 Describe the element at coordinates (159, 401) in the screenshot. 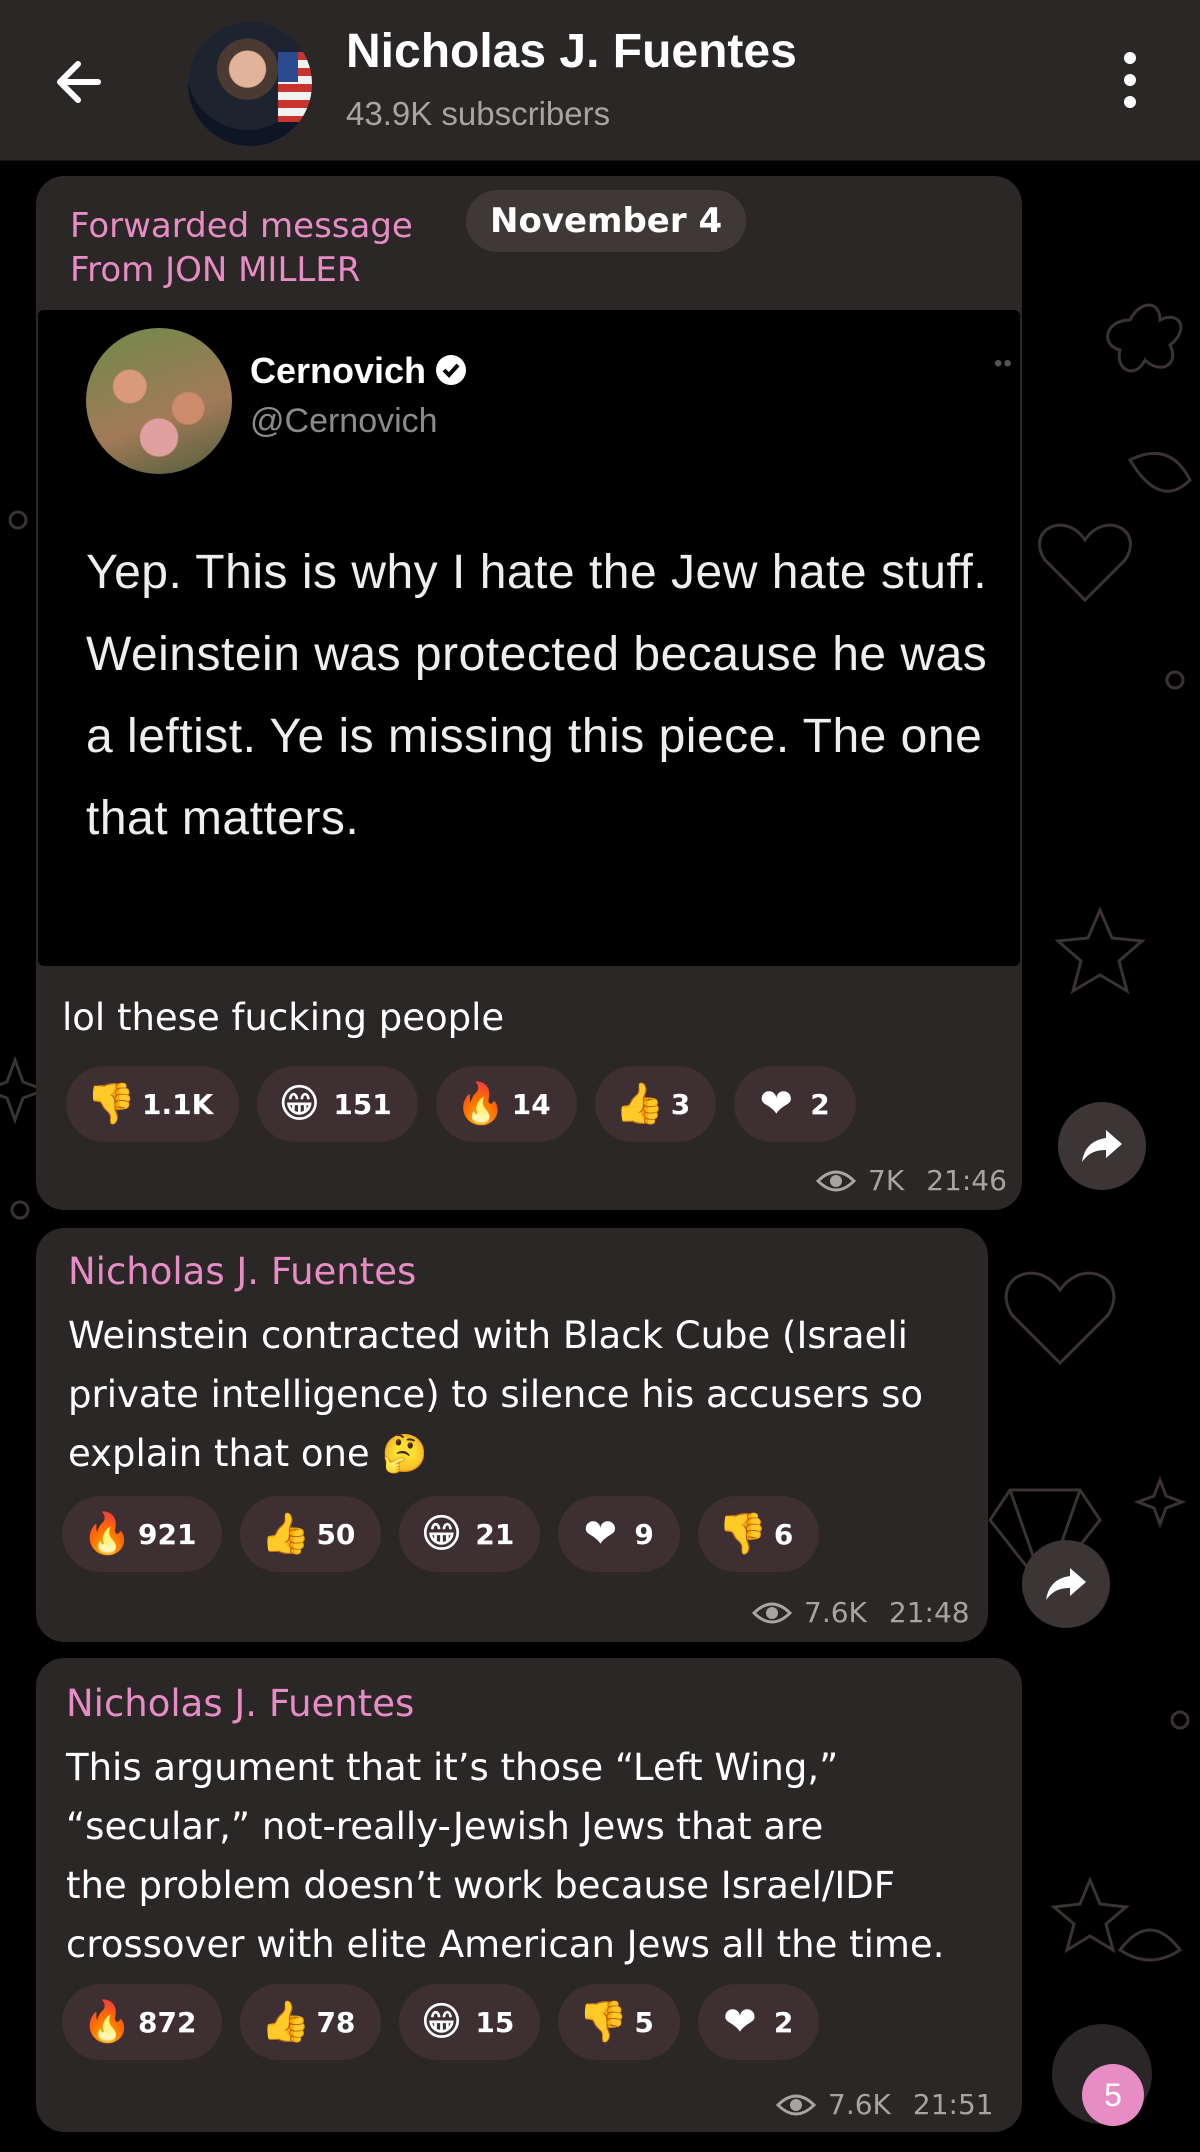

I see `tweet-avatar` at that location.